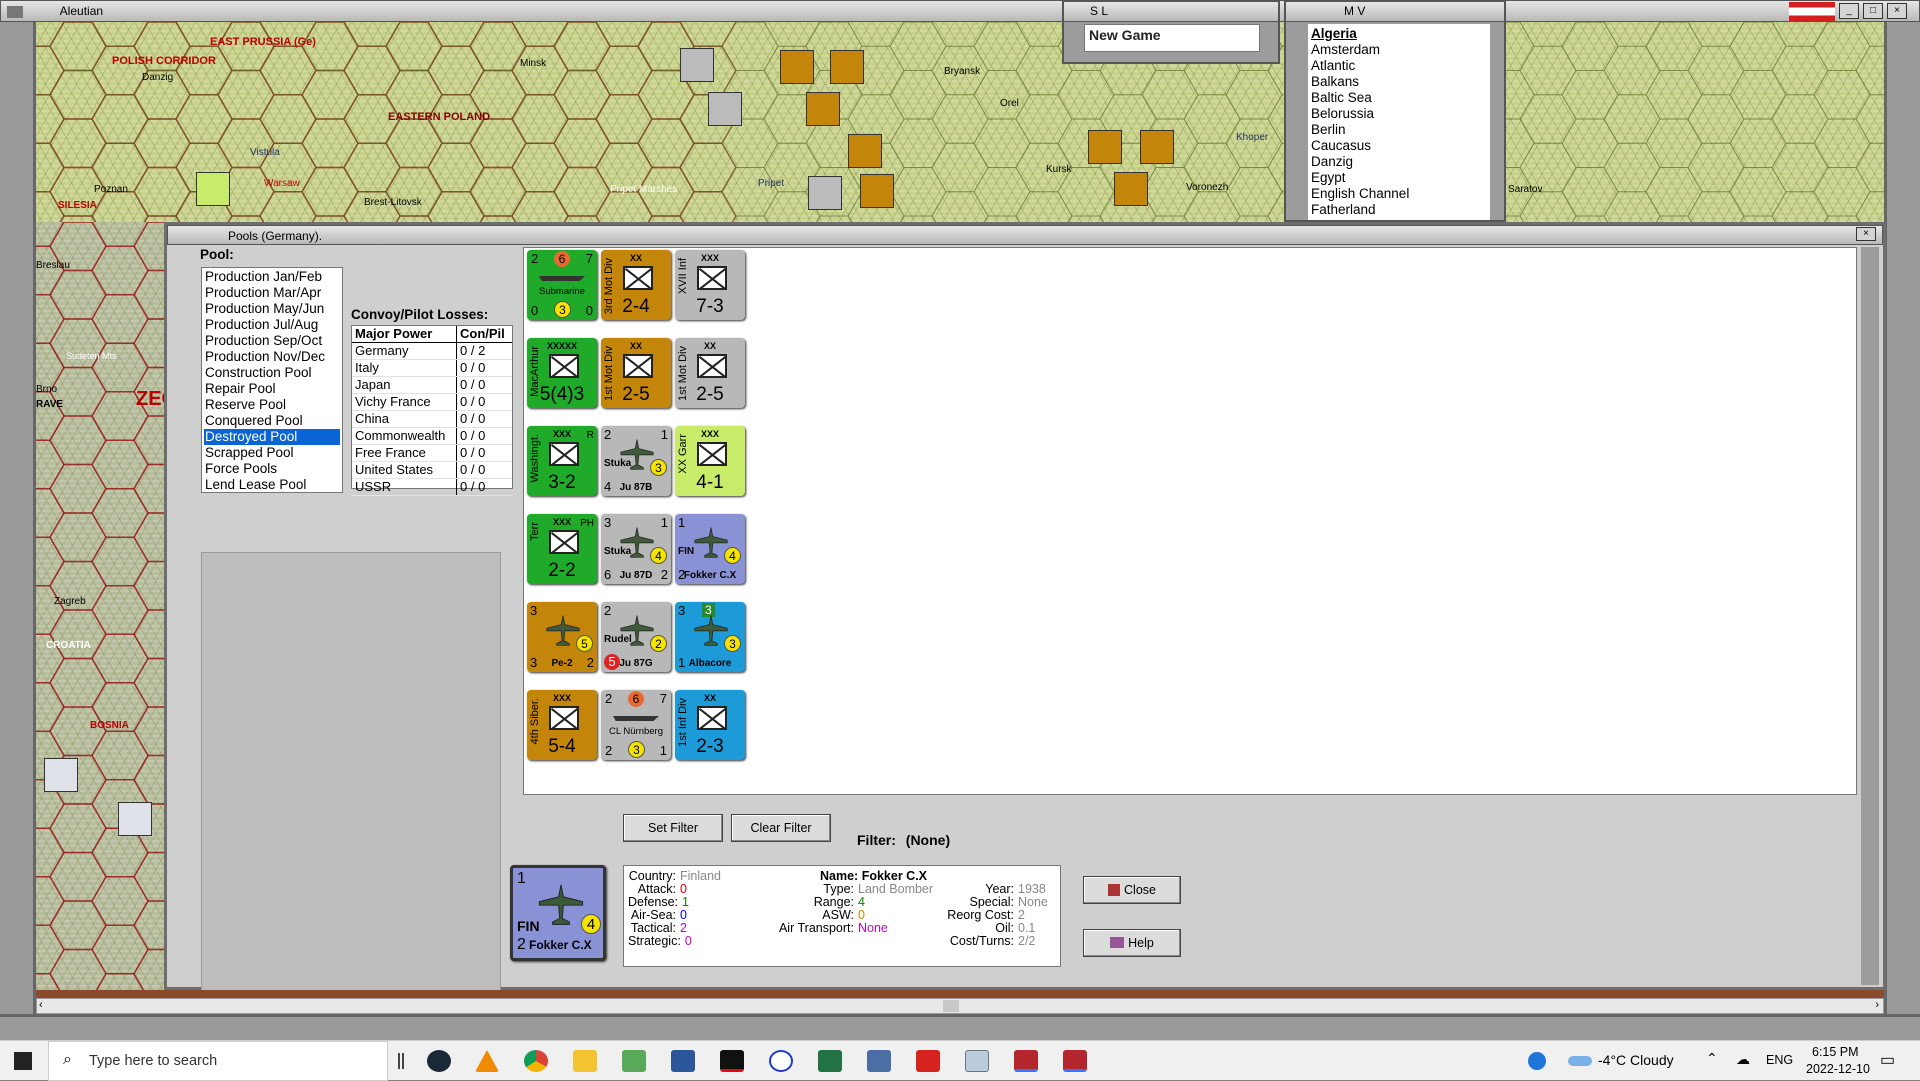 This screenshot has height=1081, width=1920. What do you see at coordinates (1835, 1052) in the screenshot?
I see `clock-time: 6:15 PM` at bounding box center [1835, 1052].